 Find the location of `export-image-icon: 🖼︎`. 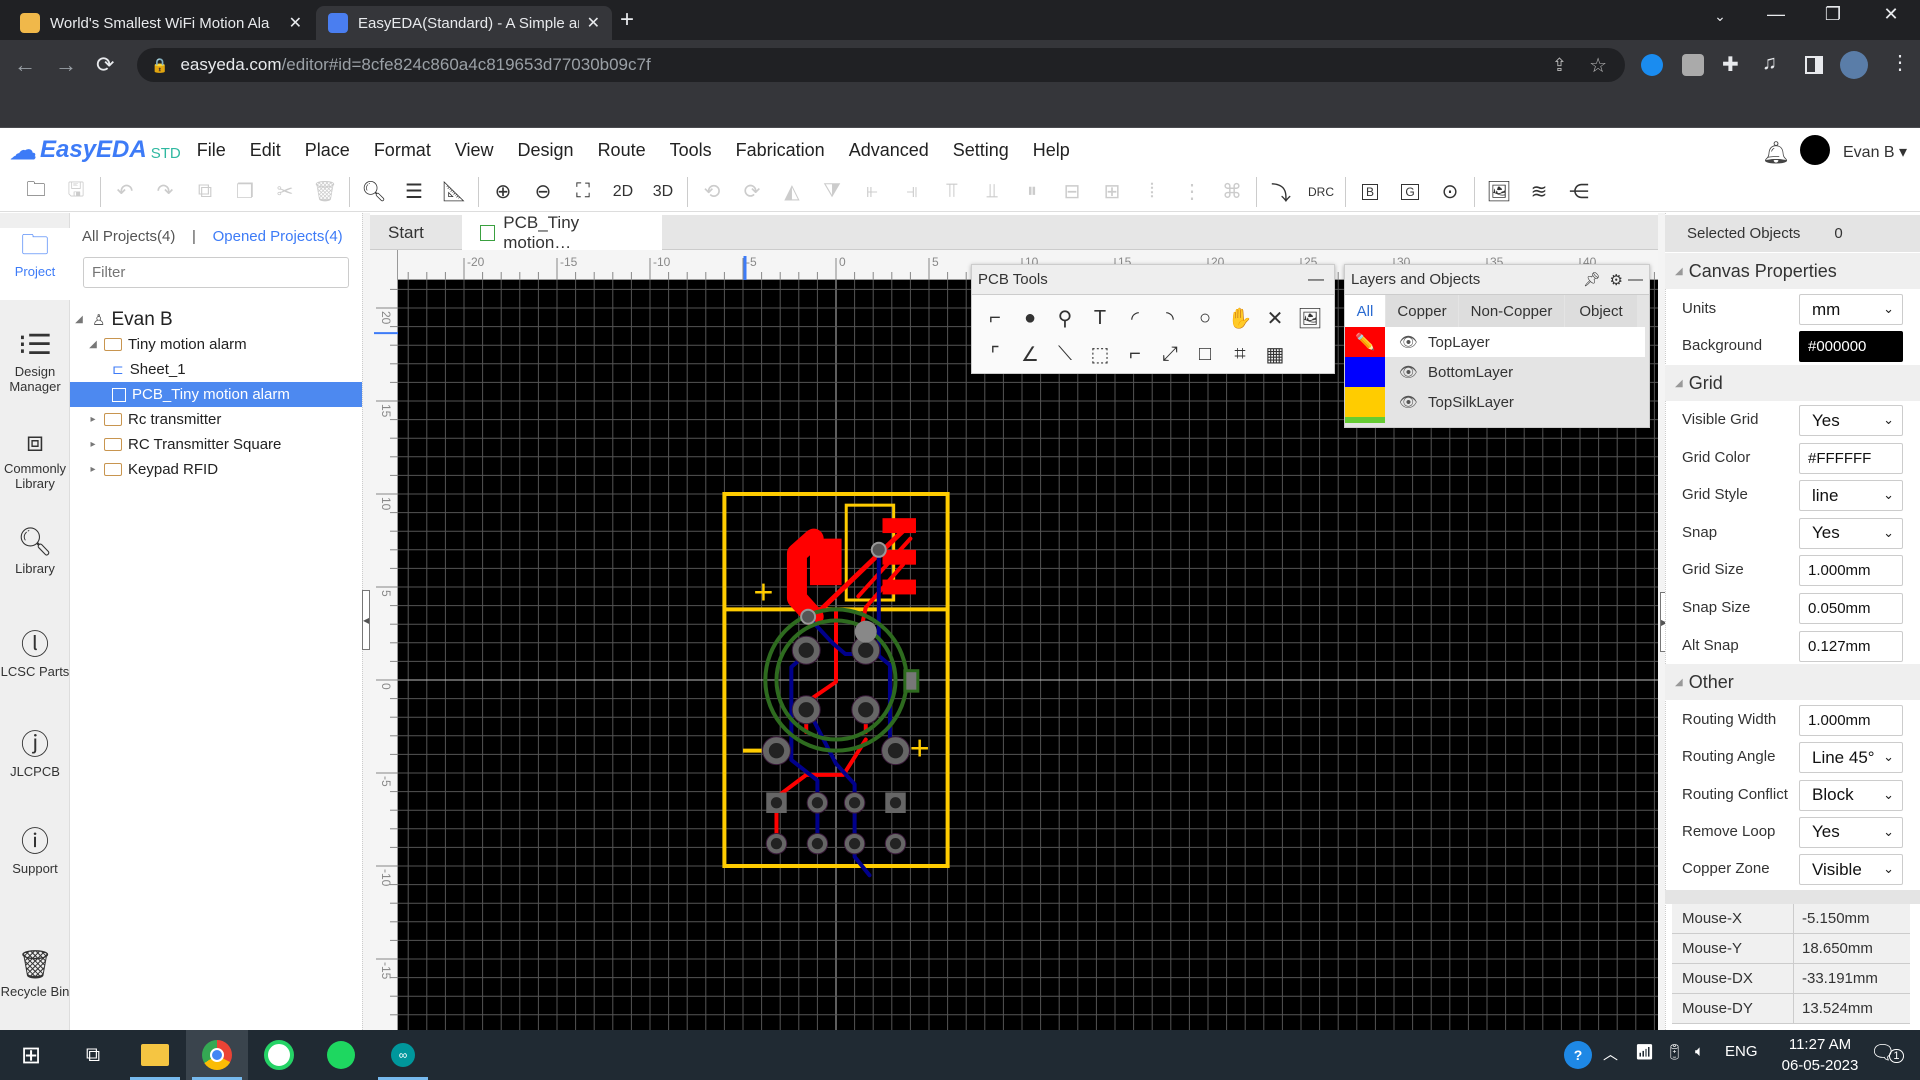

export-image-icon: 🖼︎ is located at coordinates (1499, 192).